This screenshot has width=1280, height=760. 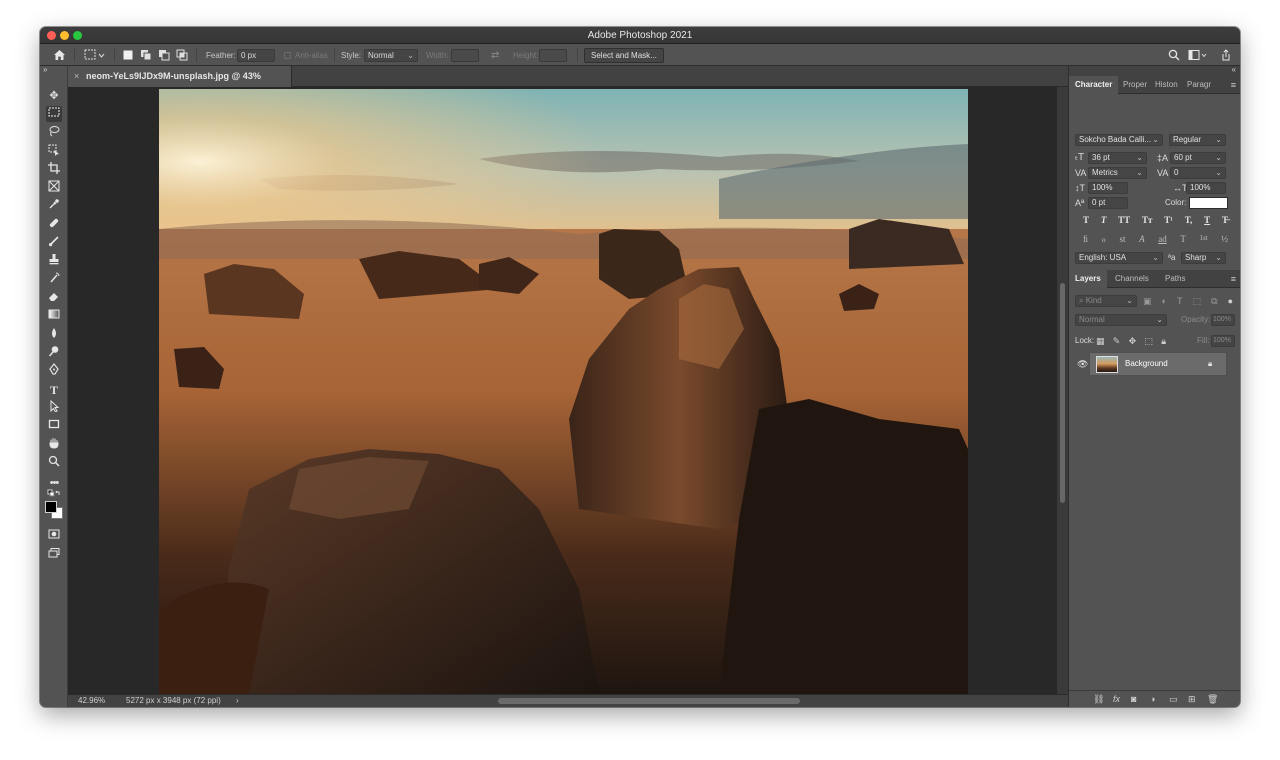 I want to click on fill-field: 100%, so click(x=1223, y=341).